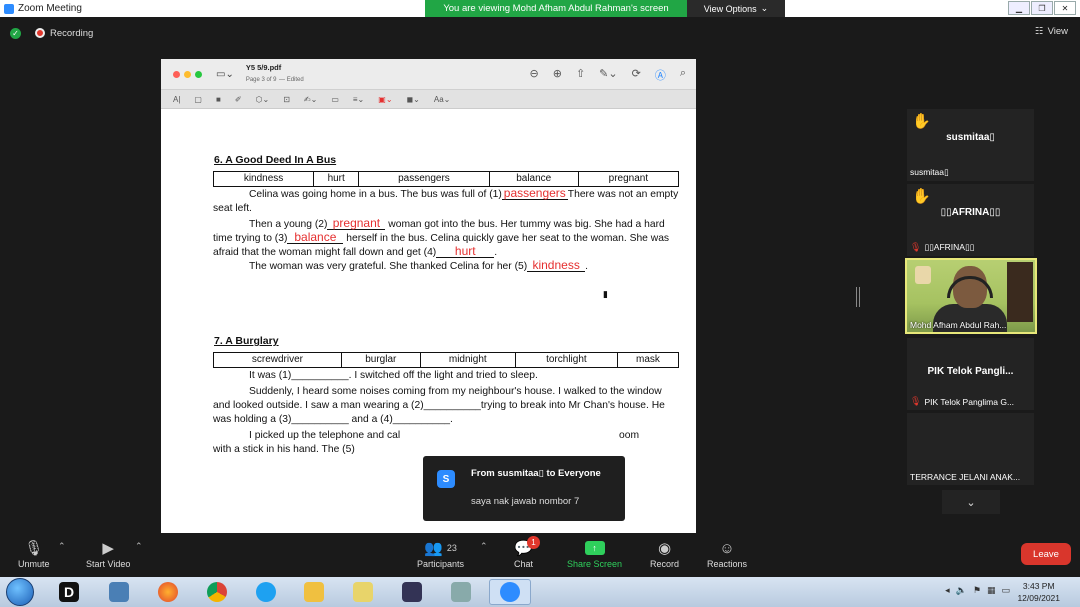 This screenshot has height=607, width=1080. Describe the element at coordinates (1005, 590) in the screenshot. I see `battery-icon: ▭` at that location.